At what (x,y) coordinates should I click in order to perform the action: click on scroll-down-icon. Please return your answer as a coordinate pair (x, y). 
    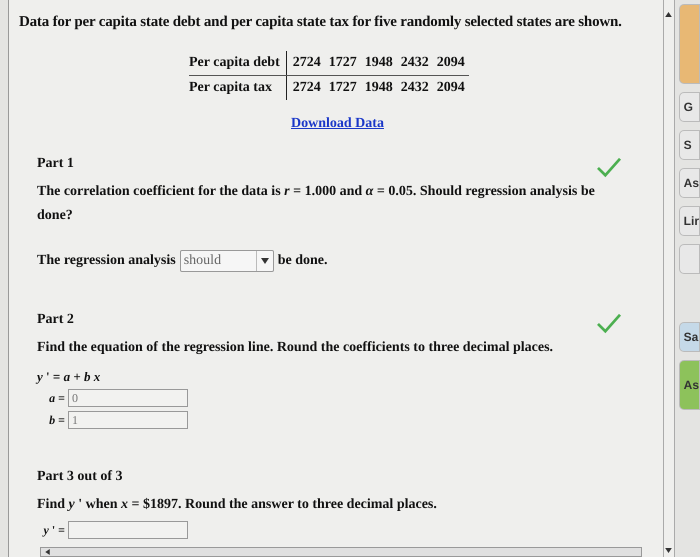
    Looking at the image, I should click on (668, 550).